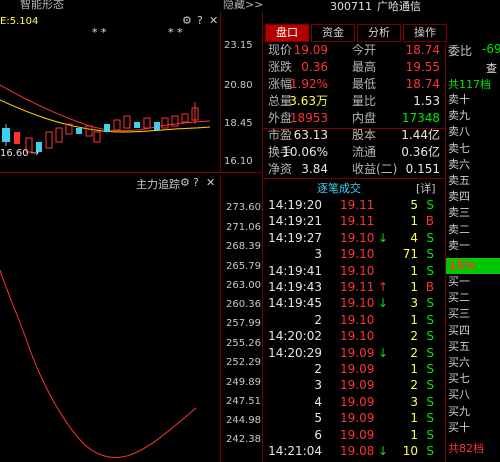 The width and height of the screenshot is (500, 462). What do you see at coordinates (210, 182) in the screenshot?
I see `indicator-close-icon: ✕` at bounding box center [210, 182].